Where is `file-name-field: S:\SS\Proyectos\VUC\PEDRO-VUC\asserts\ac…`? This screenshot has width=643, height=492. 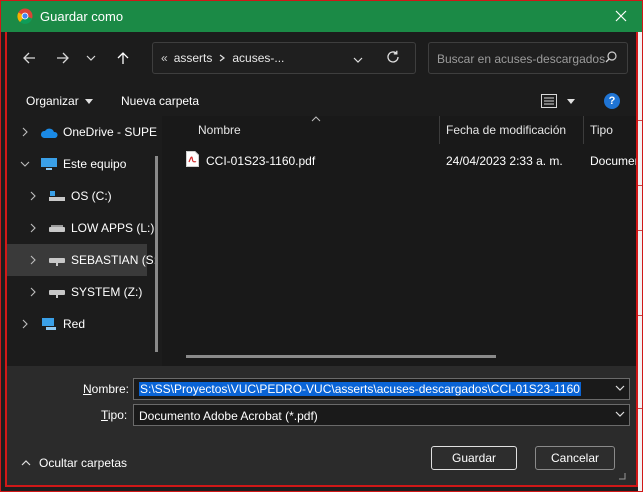 file-name-field: S:\SS\Proyectos\VUC\PEDRO-VUC\asserts\ac… is located at coordinates (381, 389).